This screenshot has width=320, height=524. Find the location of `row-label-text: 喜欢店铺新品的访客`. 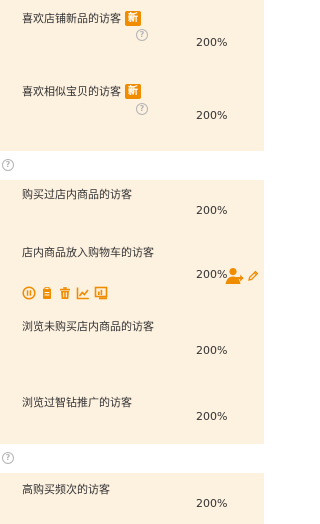

row-label-text: 喜欢店铺新品的访客 is located at coordinates (71, 18).